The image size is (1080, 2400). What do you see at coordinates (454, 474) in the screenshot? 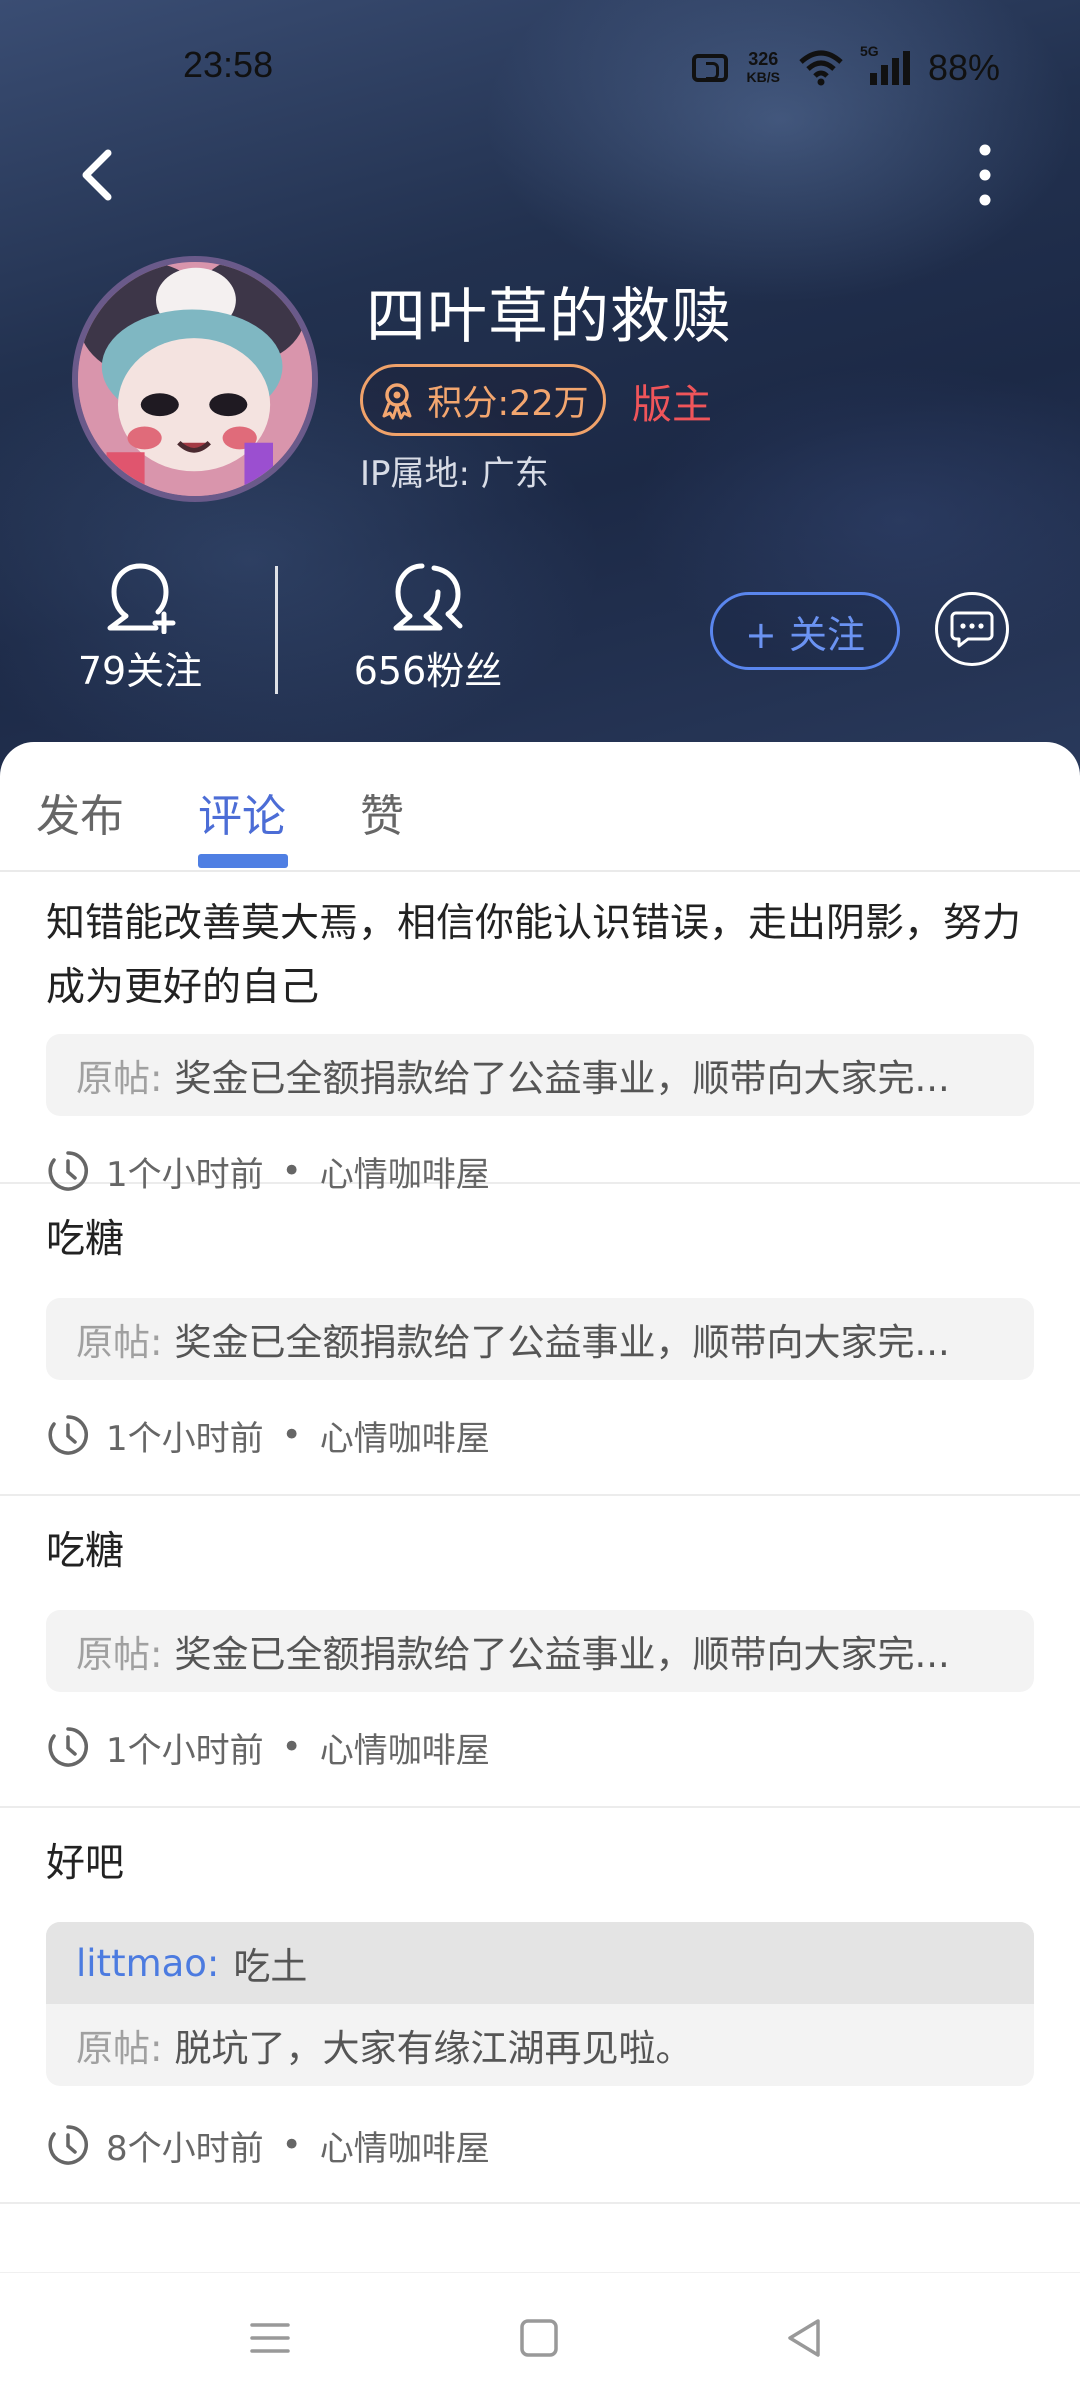
I see `ip-location: IP属地: 广东` at bounding box center [454, 474].